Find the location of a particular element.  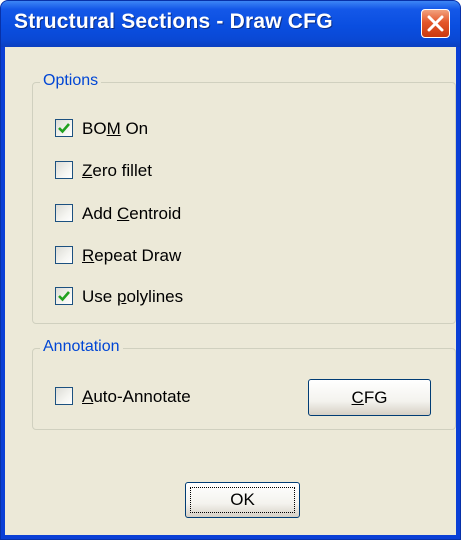

repeat-draw-label: Repeat Draw is located at coordinates (132, 255).